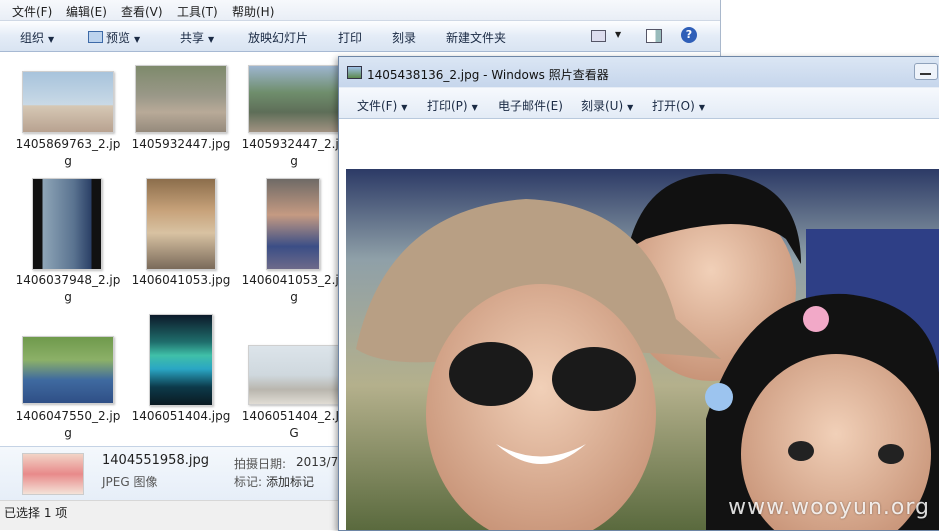 The image size is (939, 531). Describe the element at coordinates (86, 11) in the screenshot. I see `menu-edit: 编辑(E)` at that location.